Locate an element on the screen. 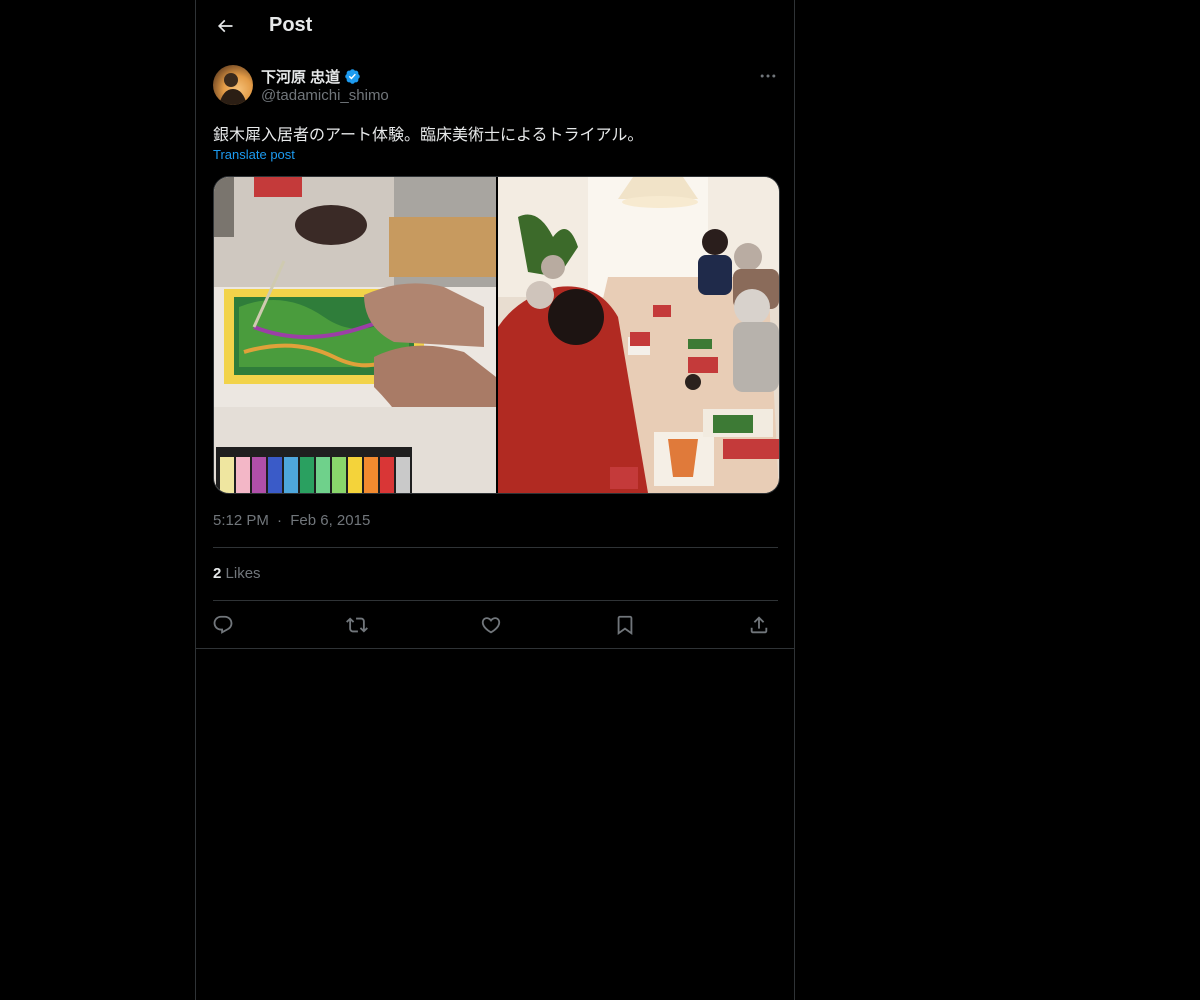 This screenshot has height=1000, width=1200. repost-button is located at coordinates (357, 625).